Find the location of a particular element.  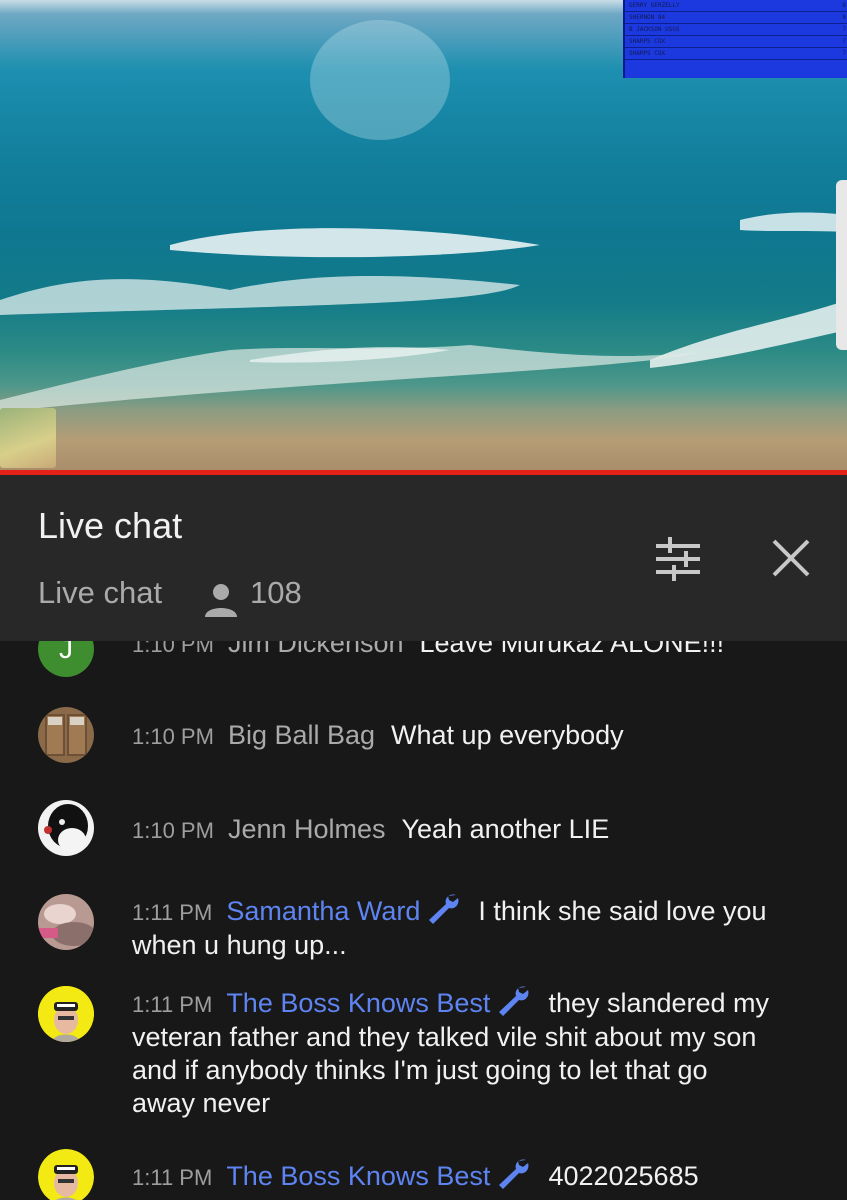

video-thumbnail-inset is located at coordinates (28, 438).